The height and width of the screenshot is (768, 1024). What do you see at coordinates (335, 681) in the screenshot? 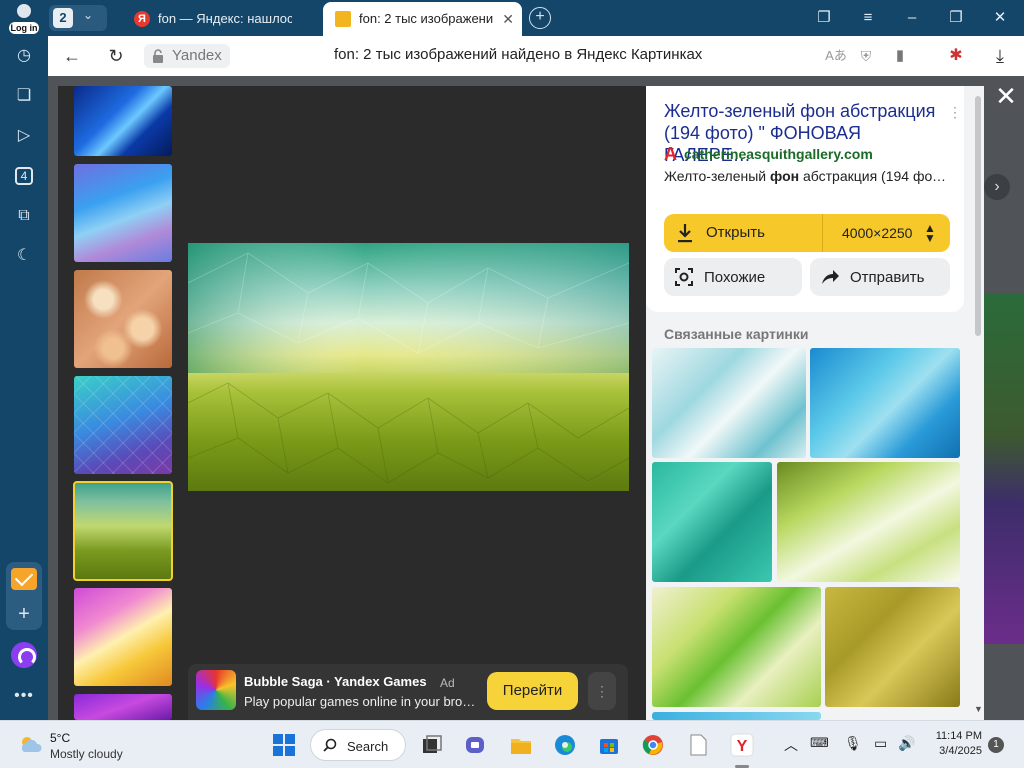
I see `ad-title: Bubble Saga · Yandex Games` at bounding box center [335, 681].